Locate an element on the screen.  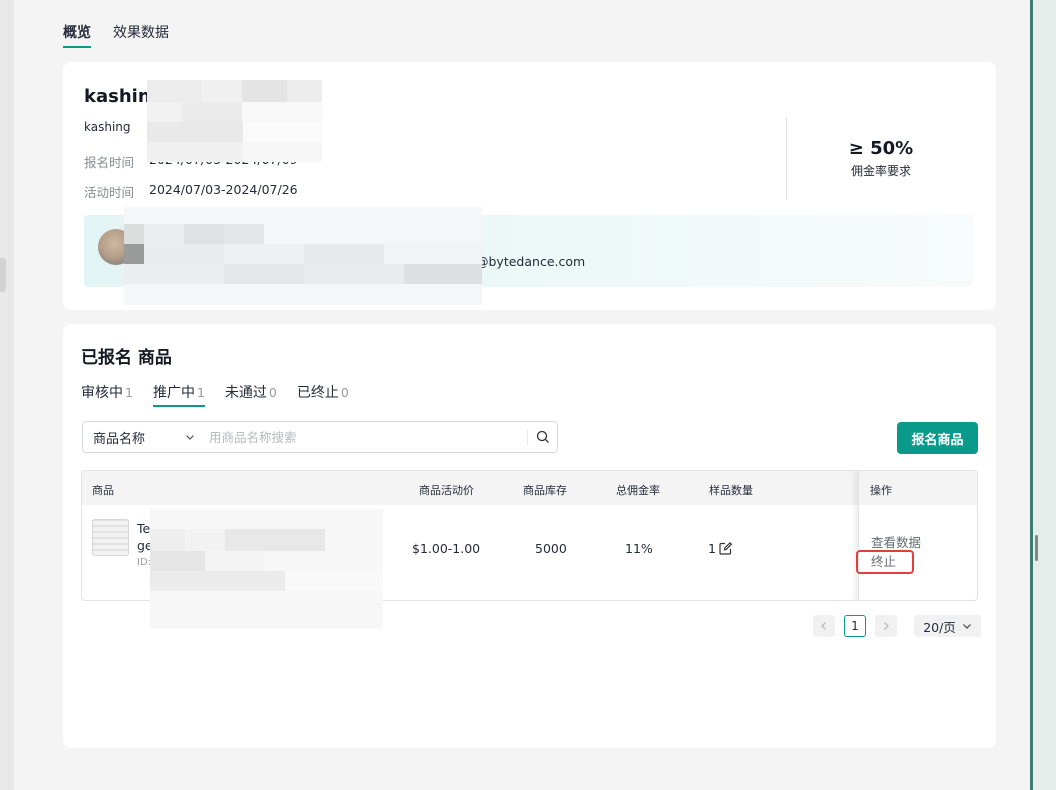
activity-price: $1.00-1.00 is located at coordinates (446, 548).